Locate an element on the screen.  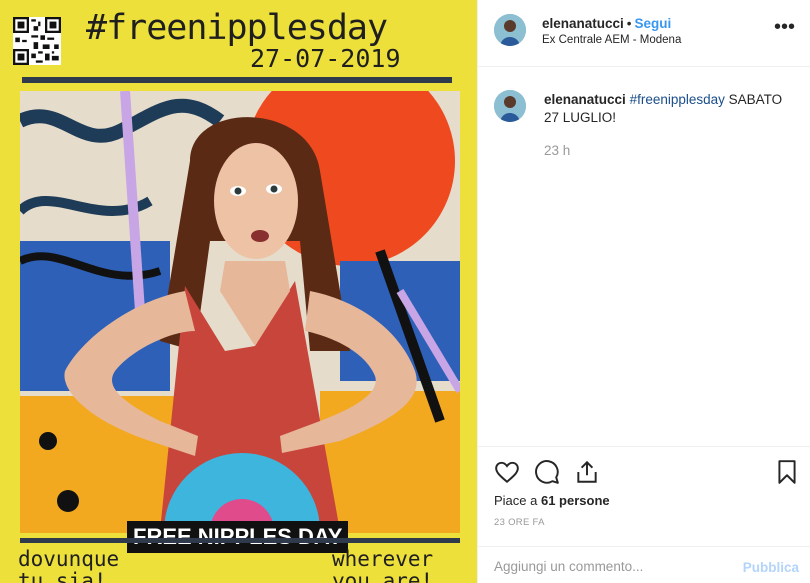
avatar is located at coordinates (510, 30).